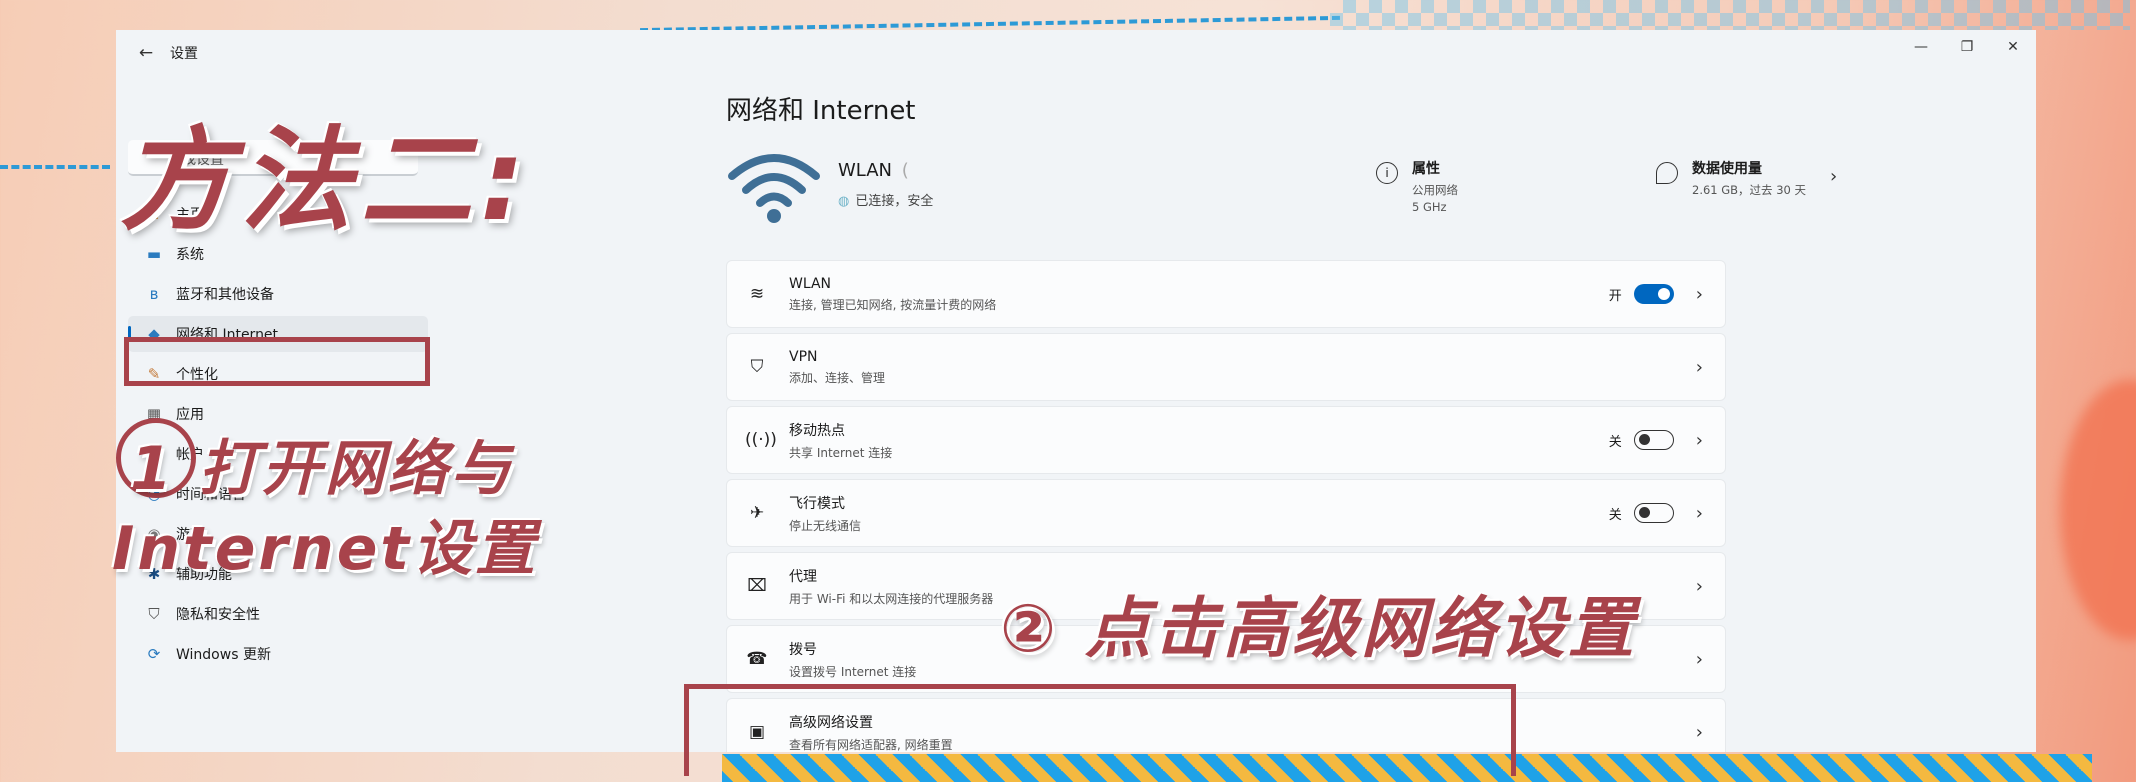  I want to click on title-bar: ← 设置 — ❐ ✕, so click(1076, 53).